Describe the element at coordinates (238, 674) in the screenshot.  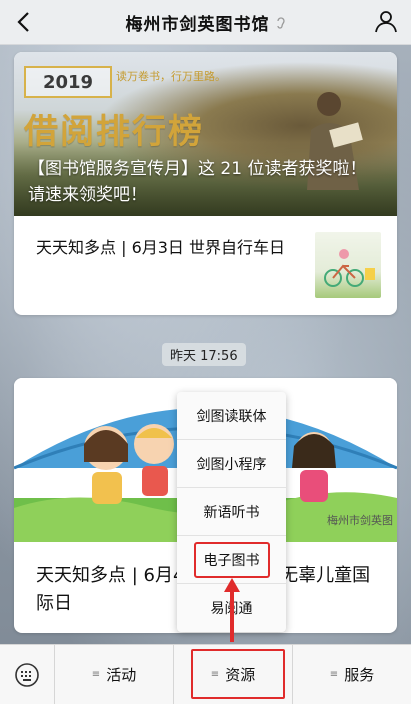
I see `highlight-box` at that location.